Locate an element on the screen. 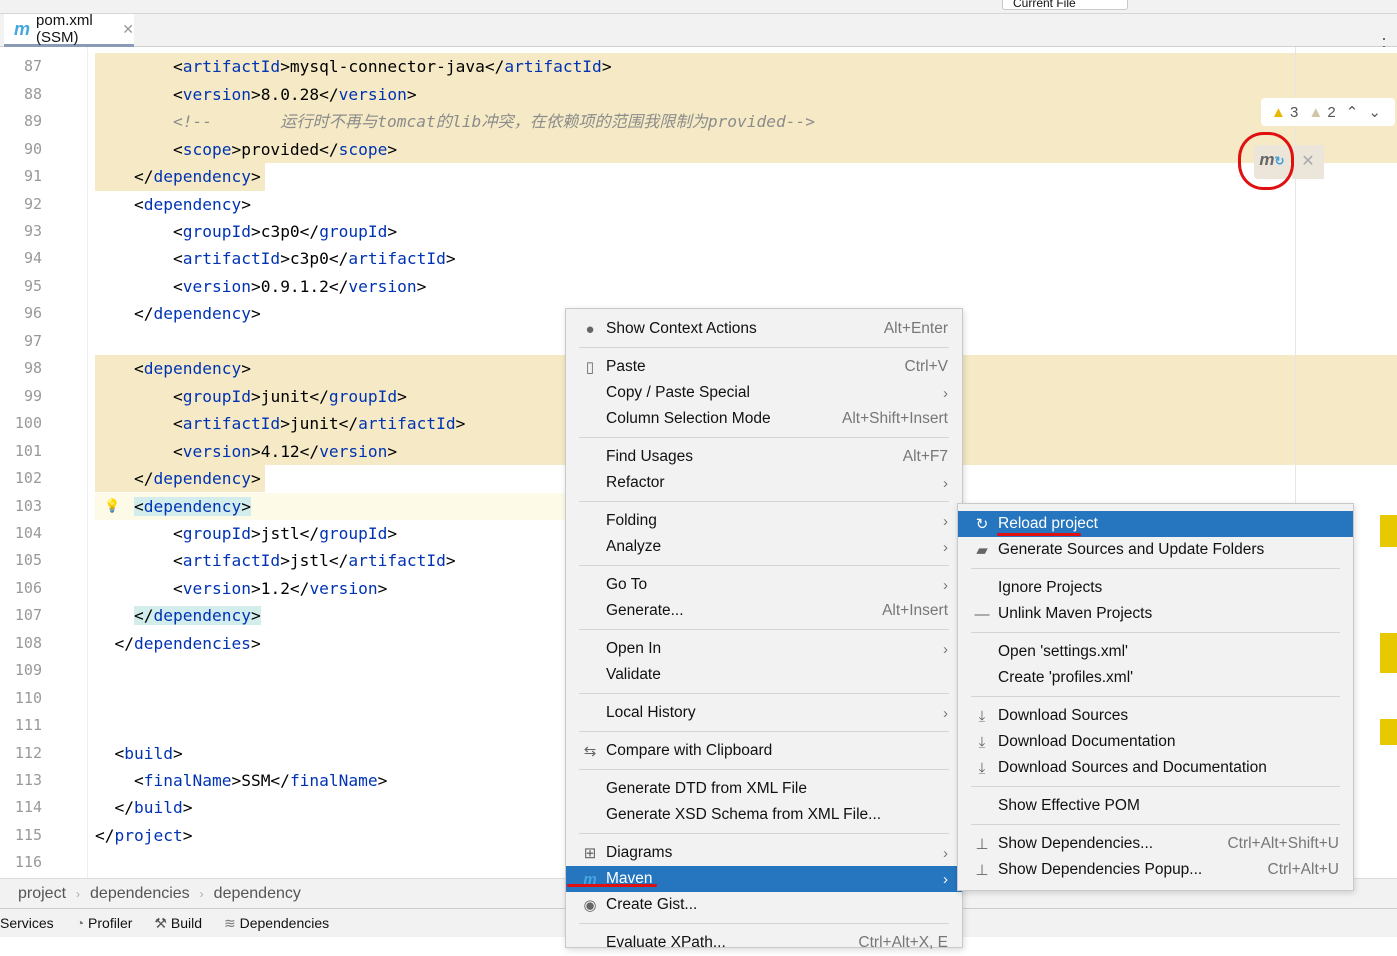 This screenshot has height=956, width=1397. menu-item-folding: Folding › is located at coordinates (764, 521).